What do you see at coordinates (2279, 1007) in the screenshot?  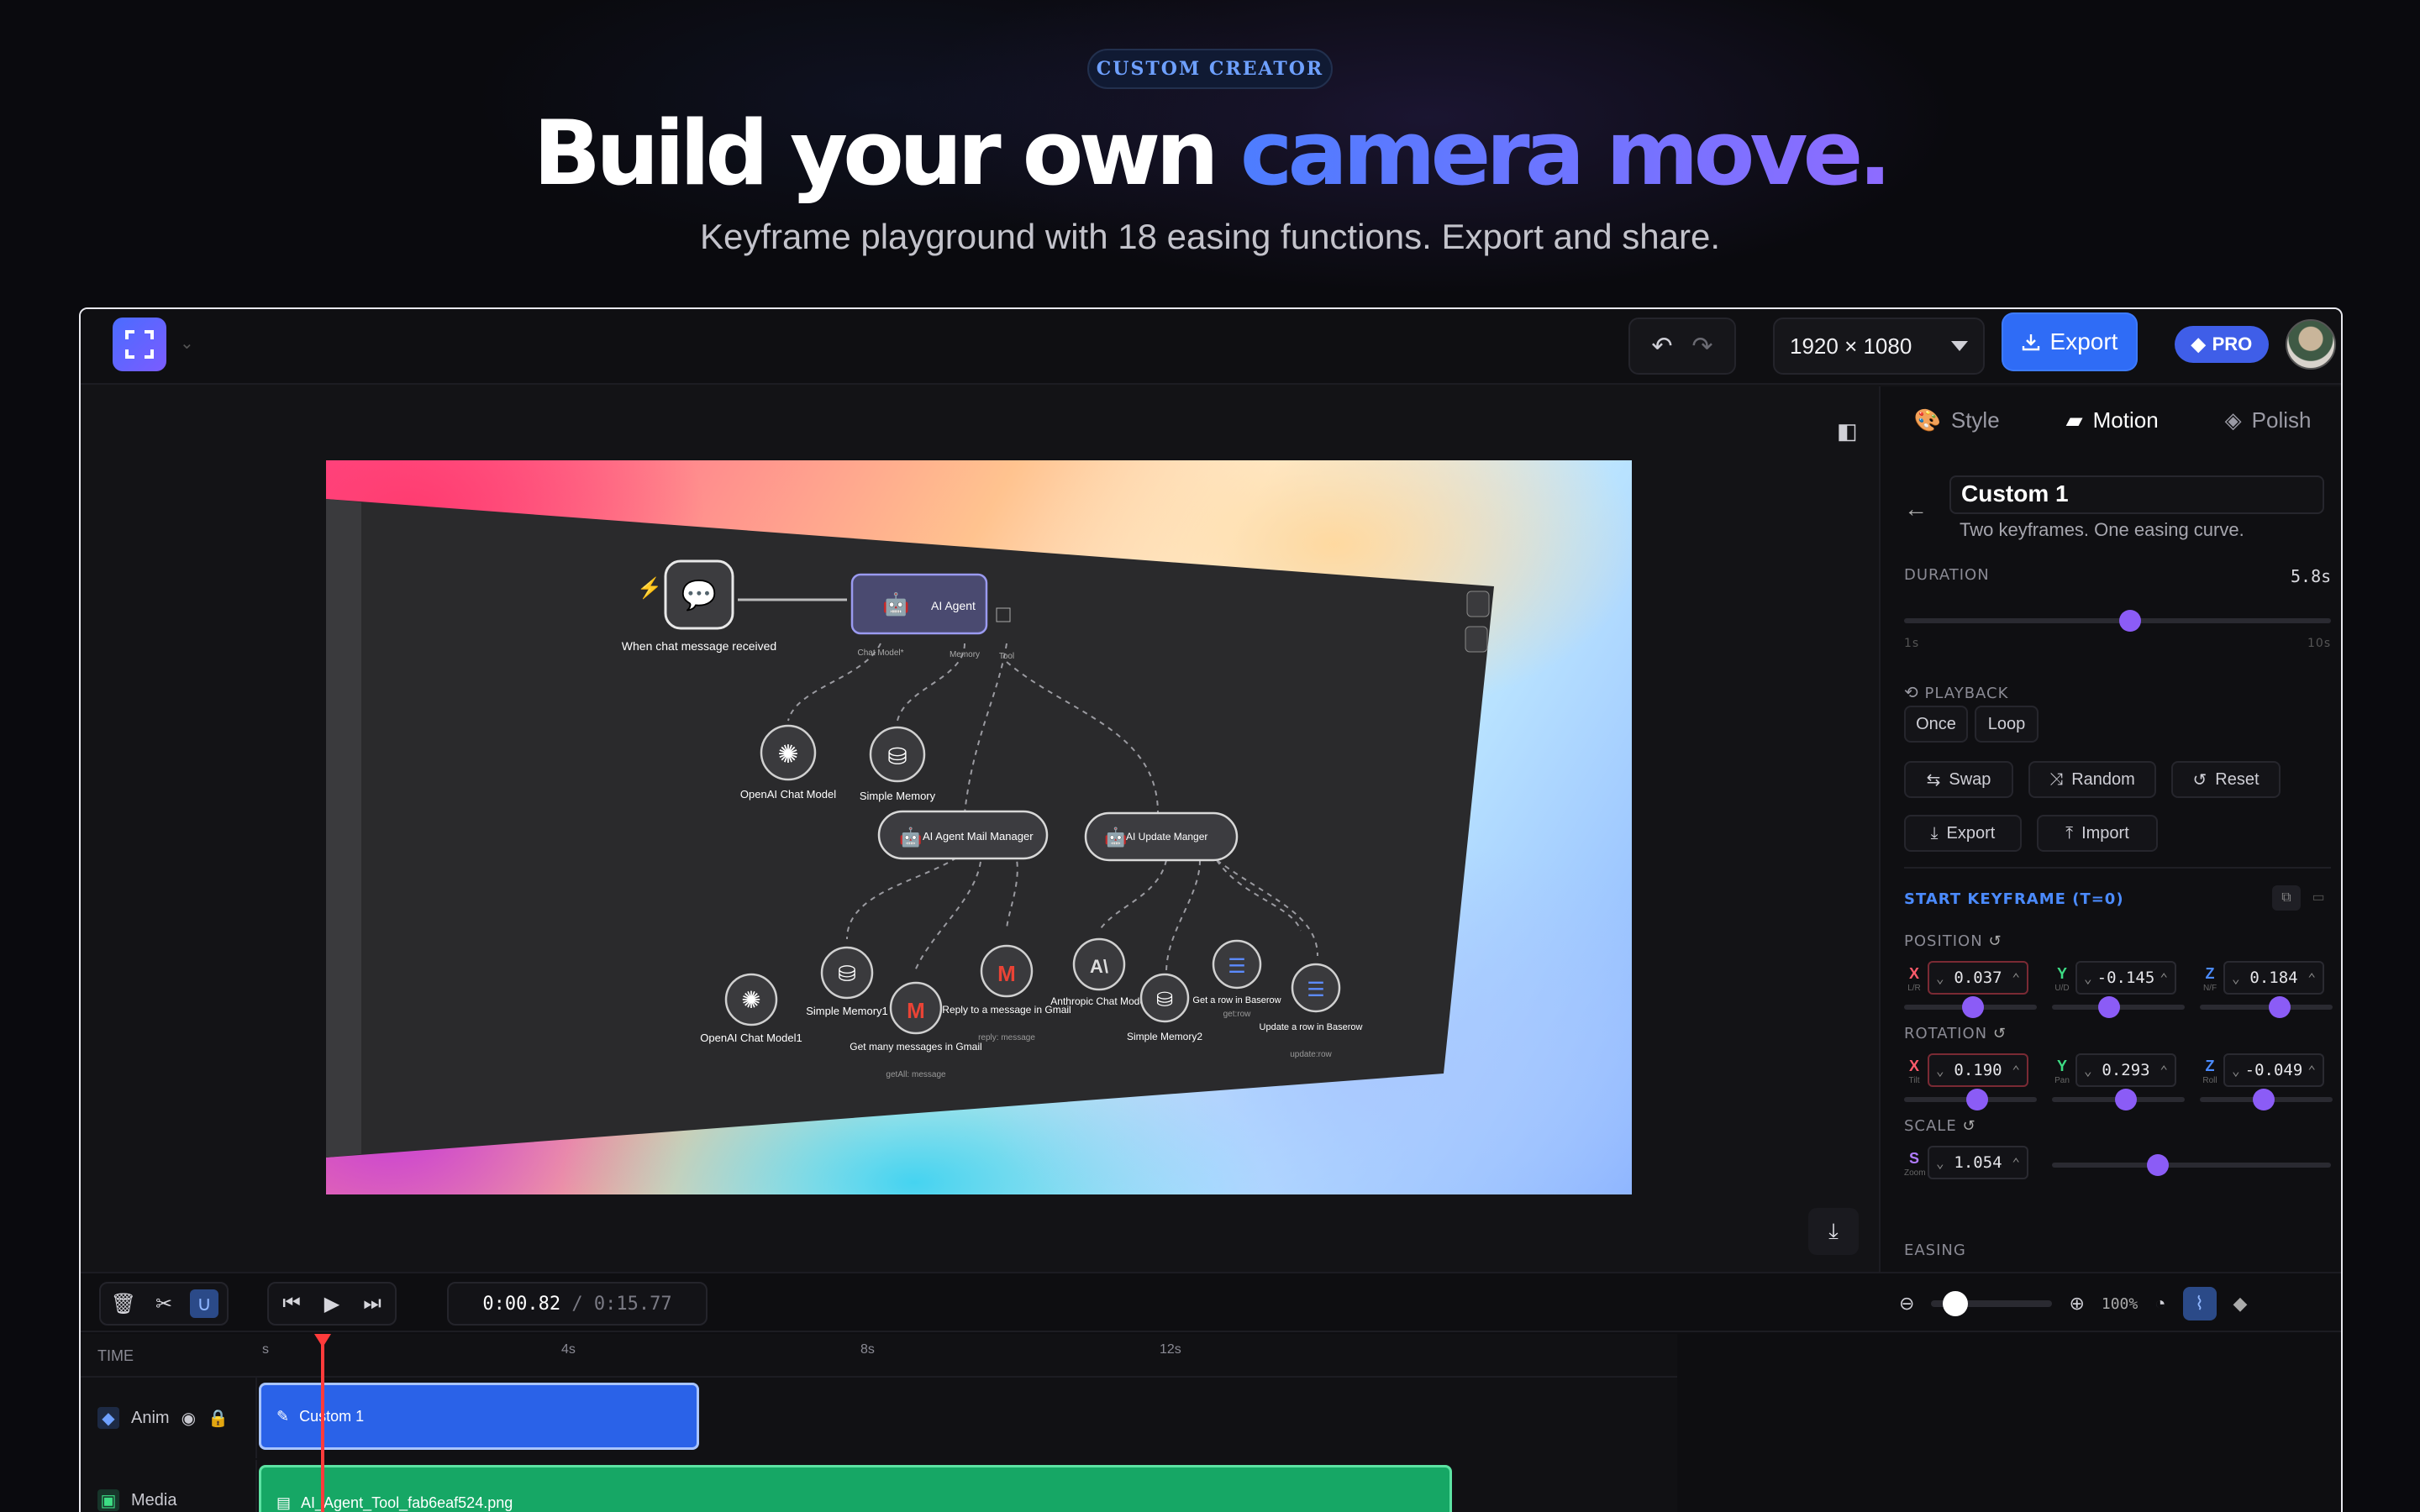 I see `position-slider-knob-z` at bounding box center [2279, 1007].